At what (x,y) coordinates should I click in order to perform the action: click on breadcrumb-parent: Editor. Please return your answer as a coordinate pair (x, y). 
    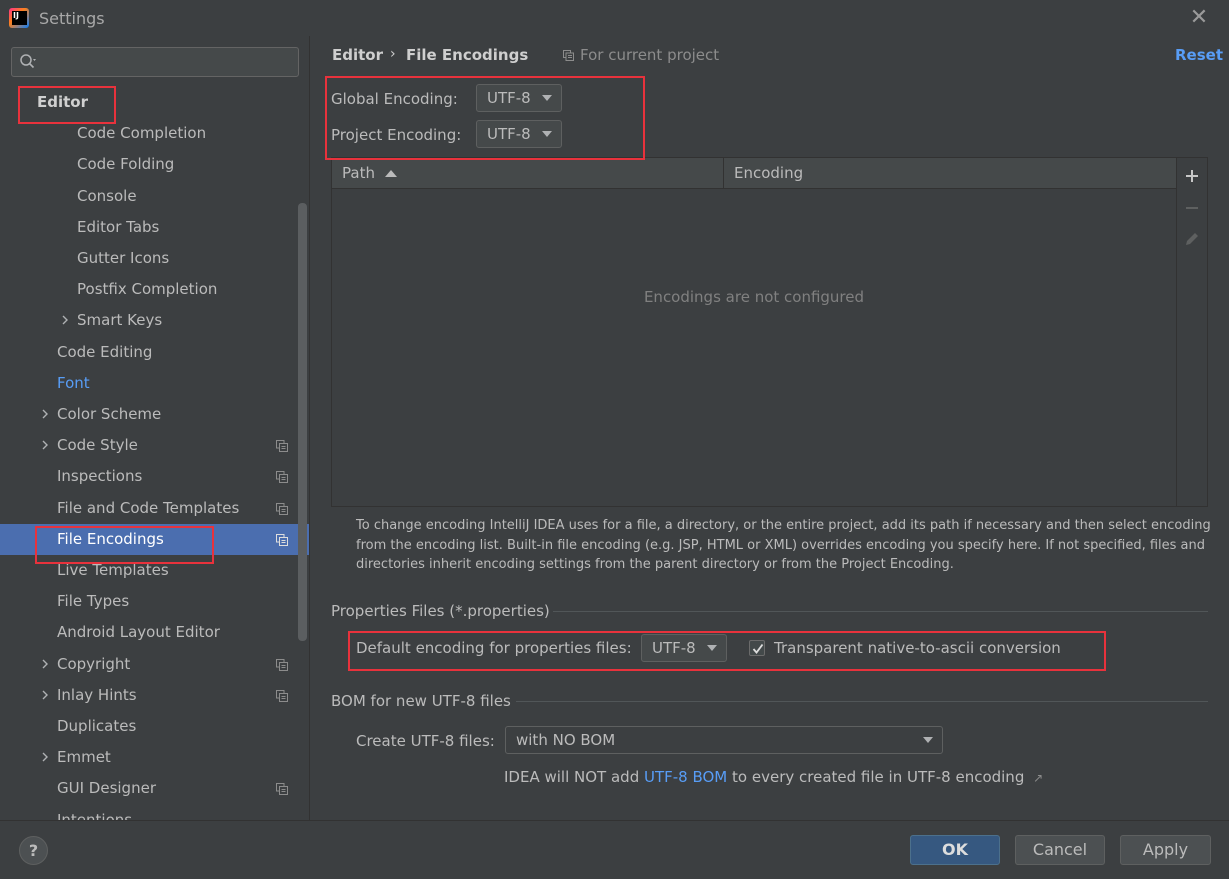
    Looking at the image, I should click on (357, 55).